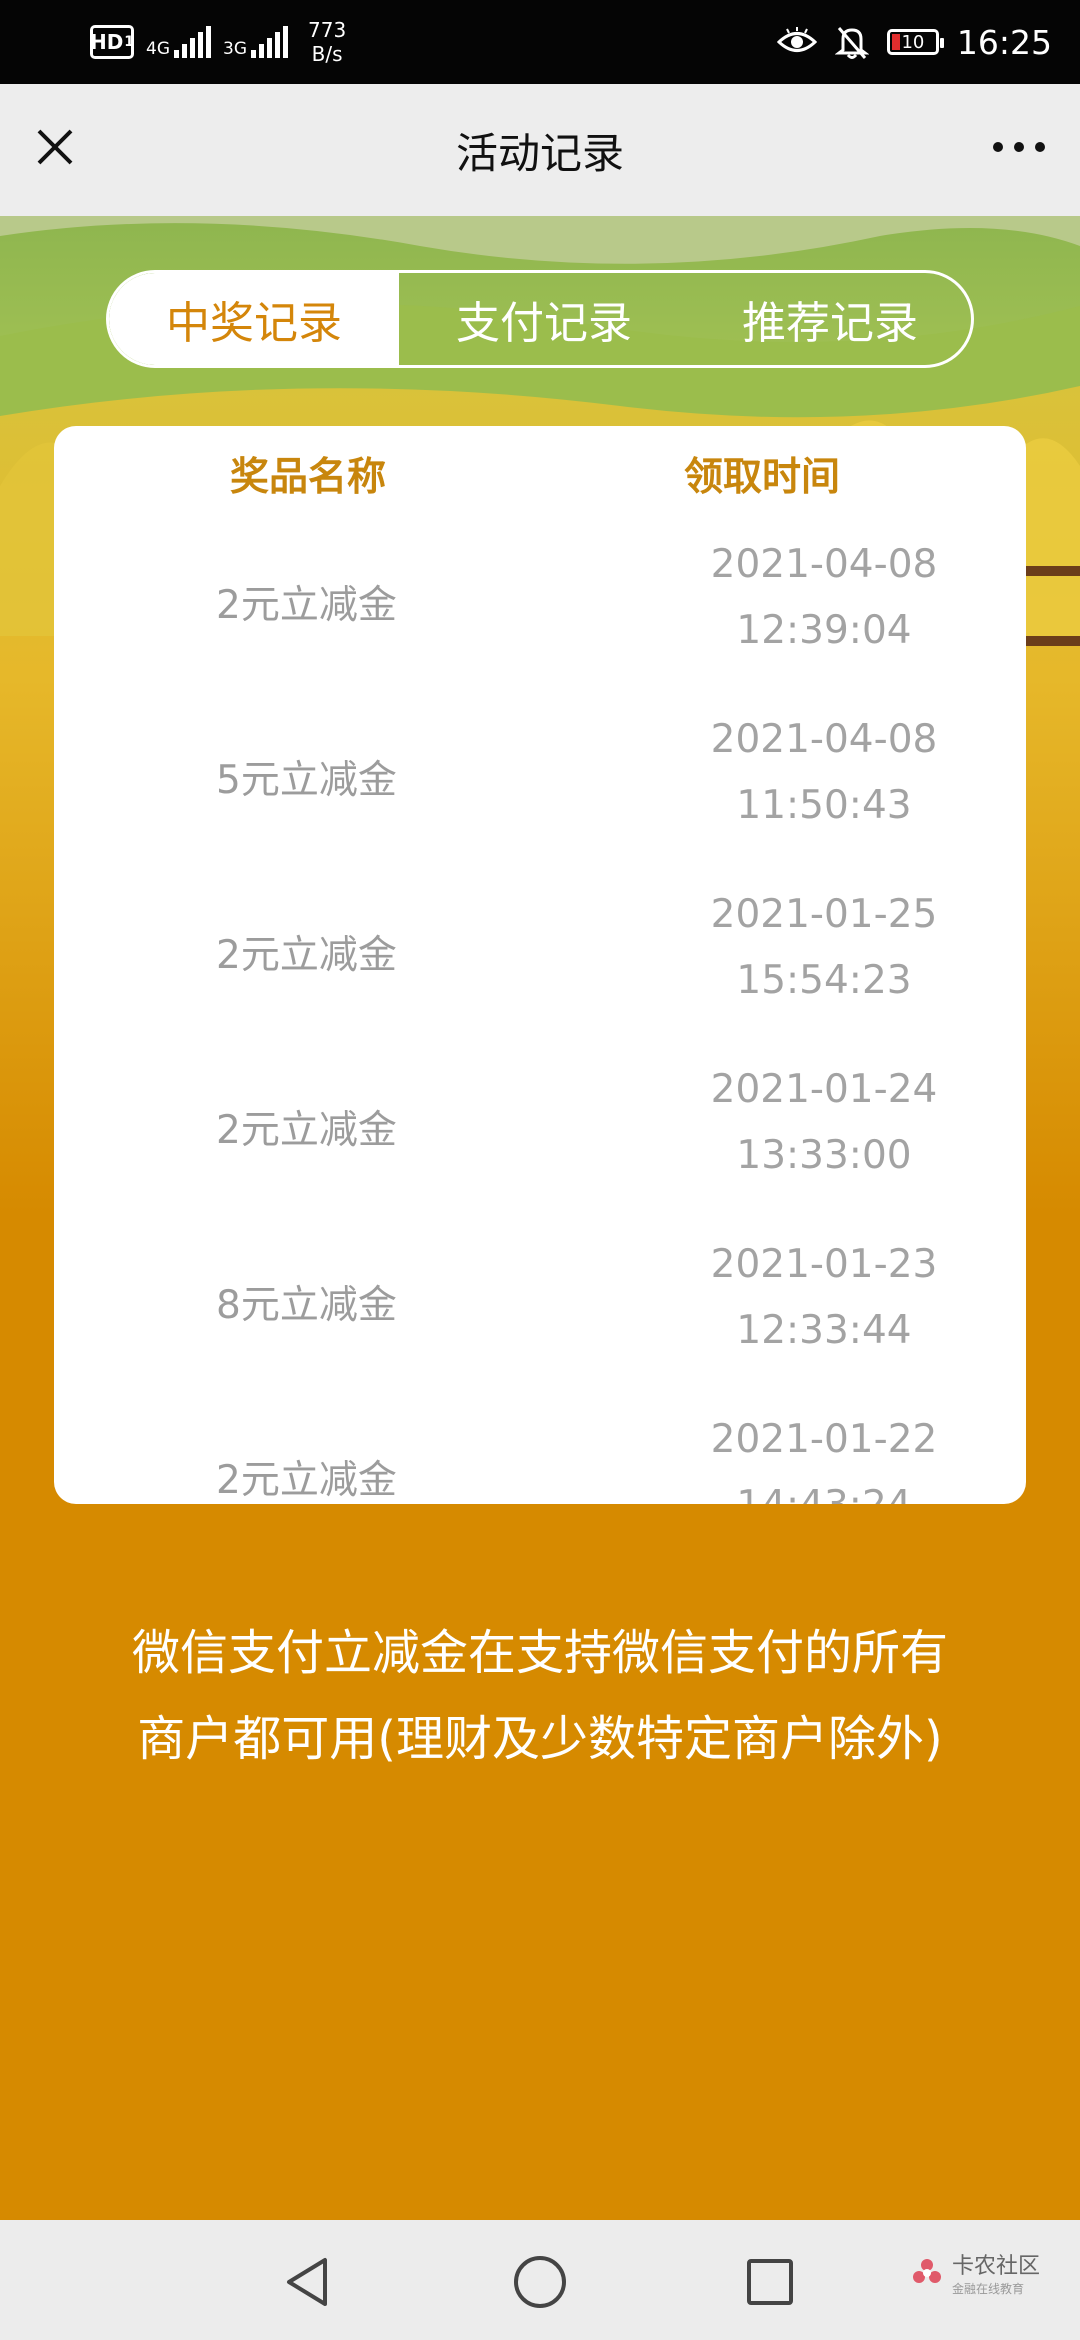 Image resolution: width=1080 pixels, height=2340 pixels. Describe the element at coordinates (106, 42) in the screenshot. I see `hd-label: HD` at that location.